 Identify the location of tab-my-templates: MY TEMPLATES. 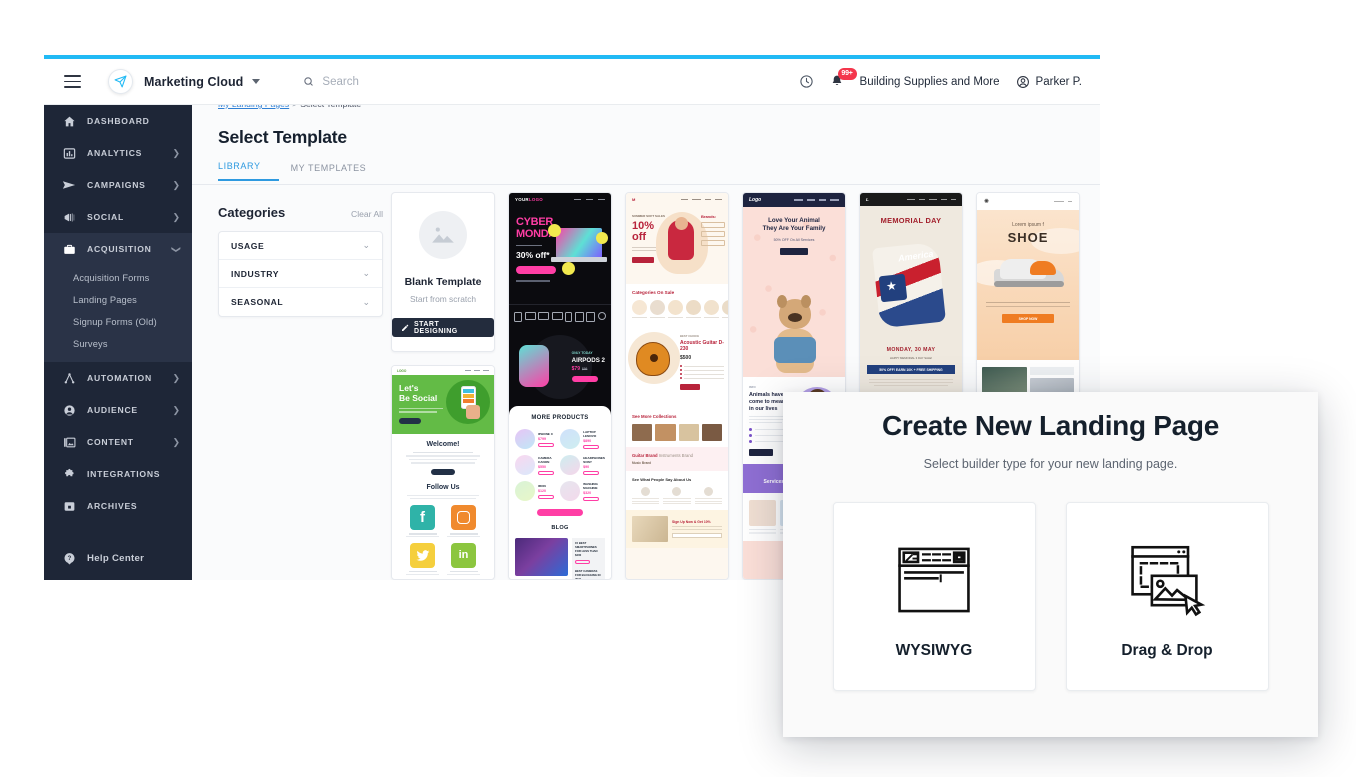
(329, 172).